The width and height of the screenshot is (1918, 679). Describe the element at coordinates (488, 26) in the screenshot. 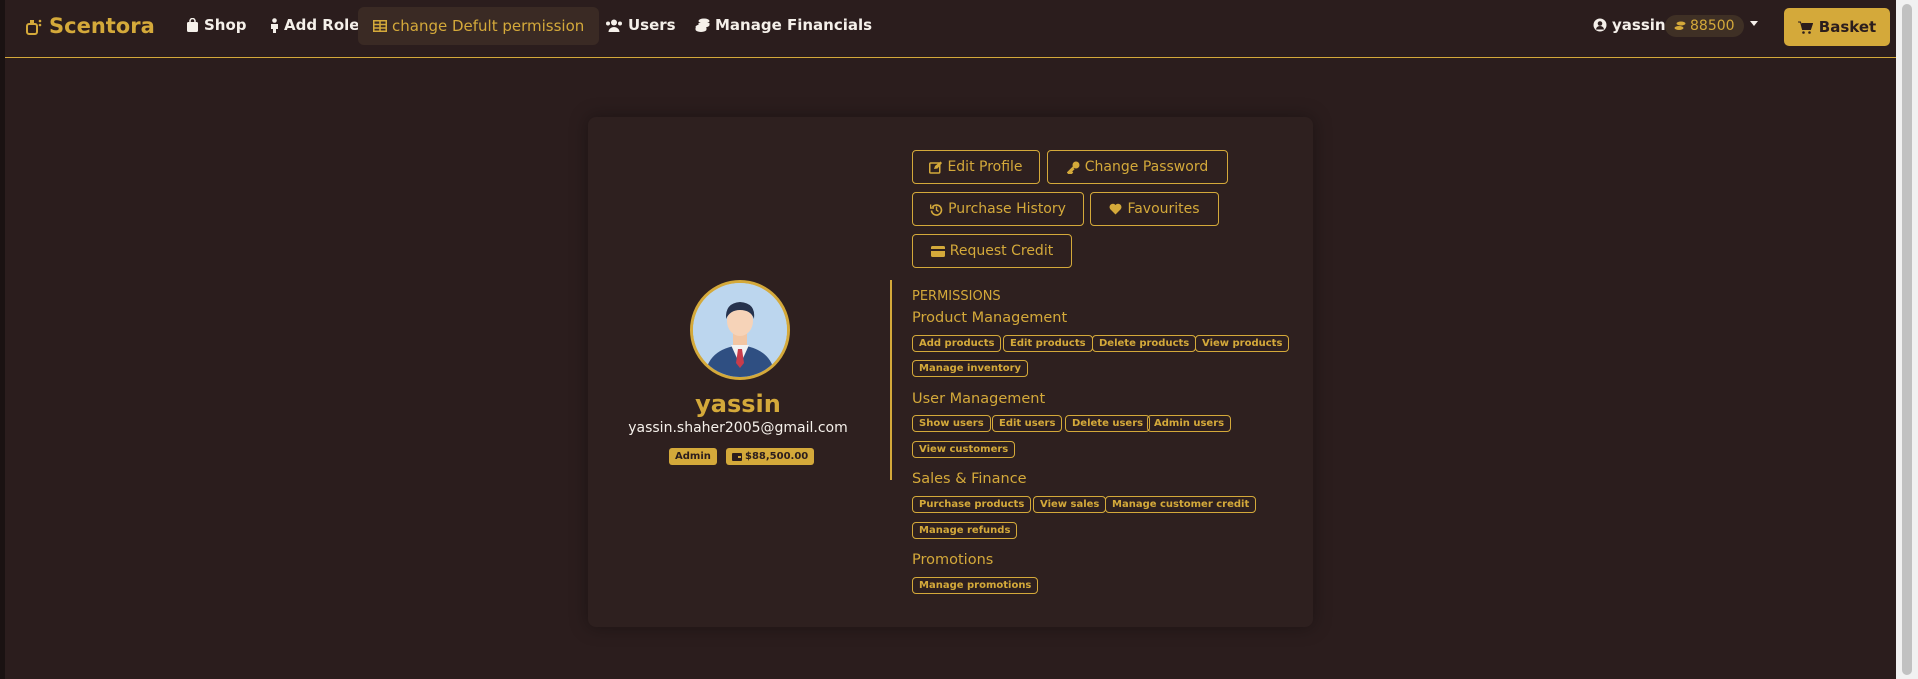

I see `nav-change-permission-label: change Defult permission` at that location.